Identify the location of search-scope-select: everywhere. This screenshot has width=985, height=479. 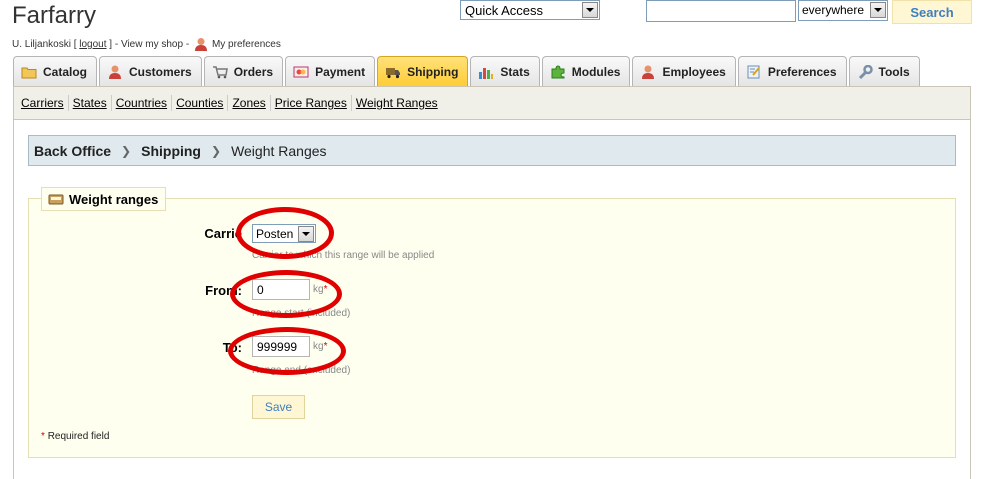
(843, 10).